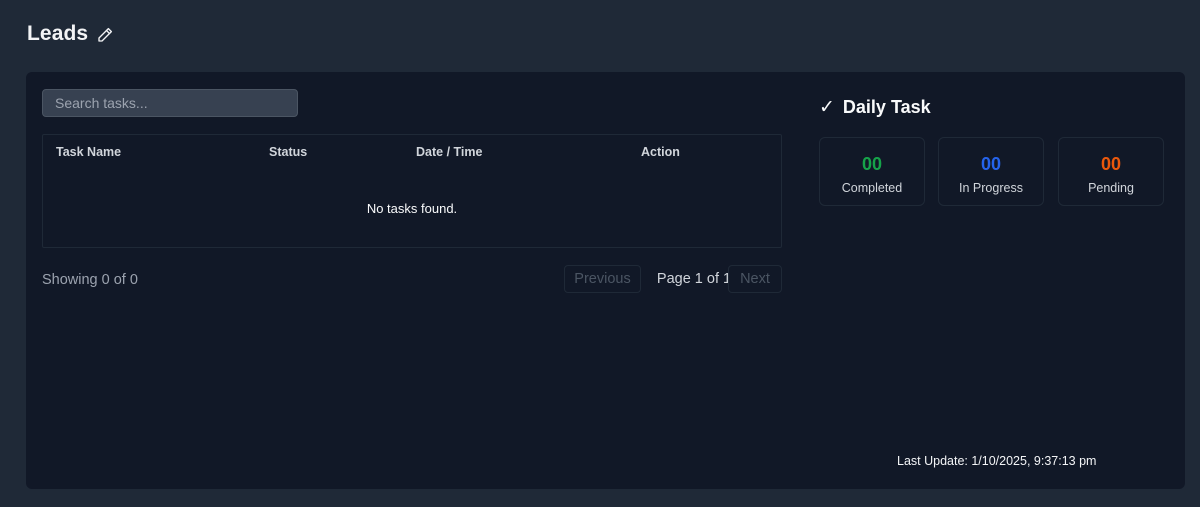 This screenshot has height=507, width=1200. I want to click on page-header: Leads, so click(70, 34).